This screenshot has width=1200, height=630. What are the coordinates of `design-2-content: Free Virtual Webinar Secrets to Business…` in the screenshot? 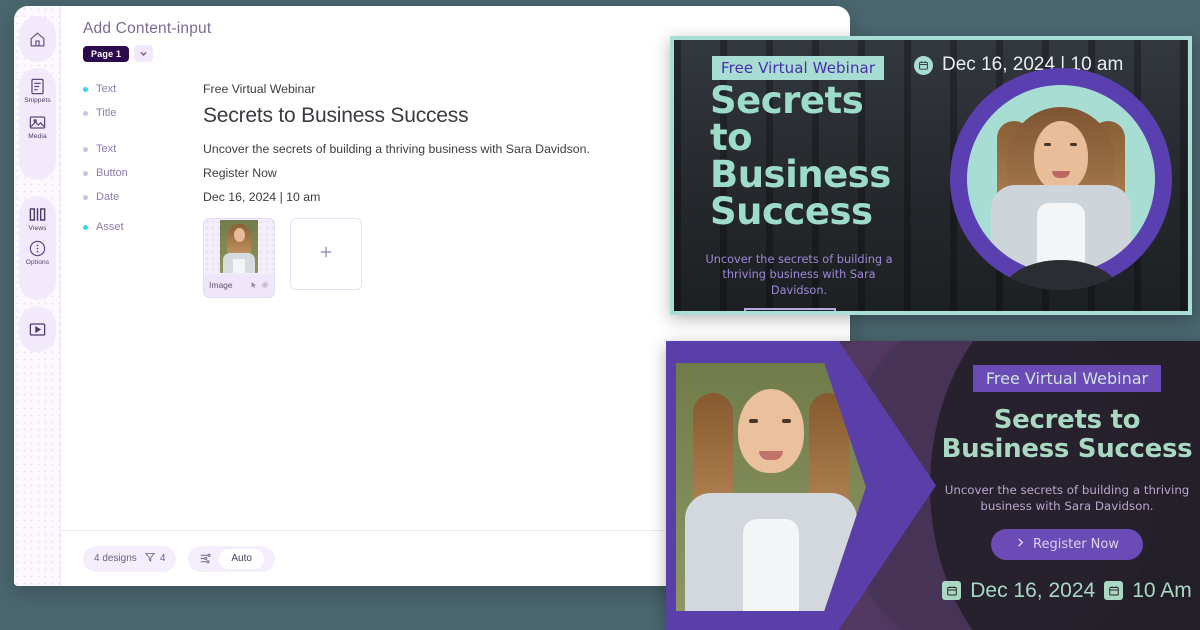 It's located at (1067, 485).